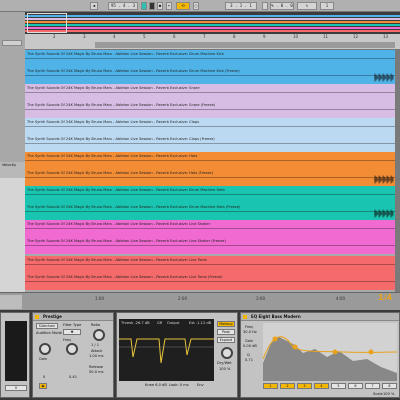 The width and height of the screenshot is (400, 400). What do you see at coordinates (372, 386) in the screenshot?
I see `eq-band-button: 7` at bounding box center [372, 386].